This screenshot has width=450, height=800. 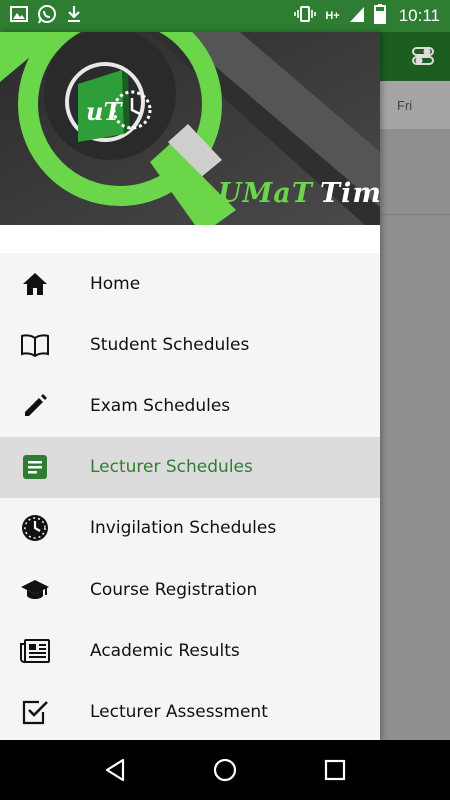 What do you see at coordinates (115, 770) in the screenshot?
I see `back-icon` at bounding box center [115, 770].